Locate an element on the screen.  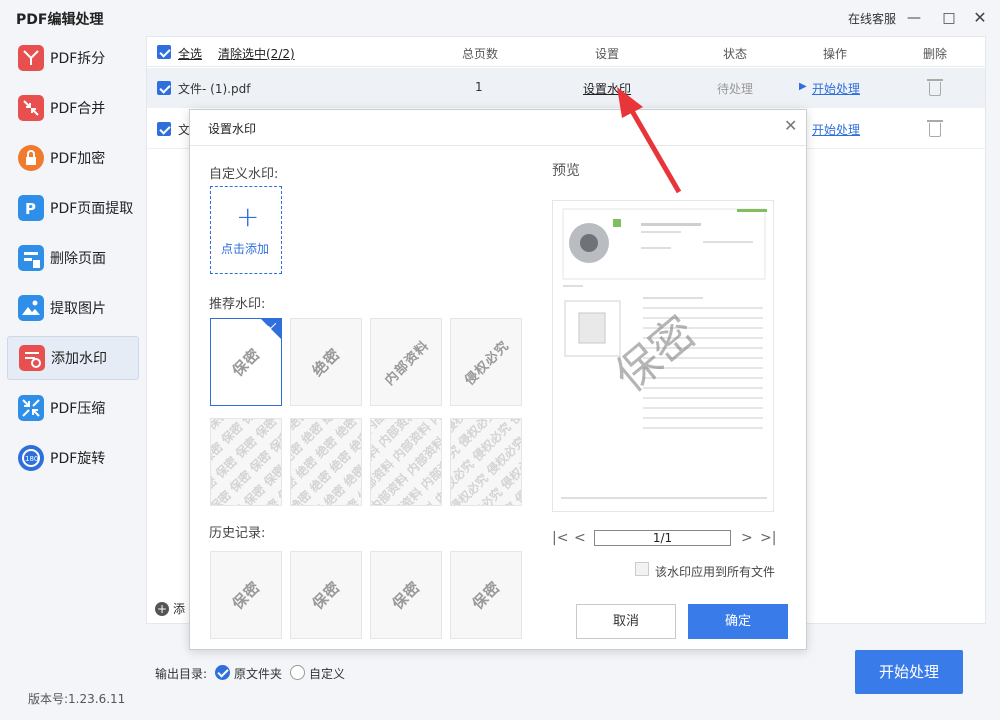
sidebar-item-label: PDF压缩 is located at coordinates (78, 409).